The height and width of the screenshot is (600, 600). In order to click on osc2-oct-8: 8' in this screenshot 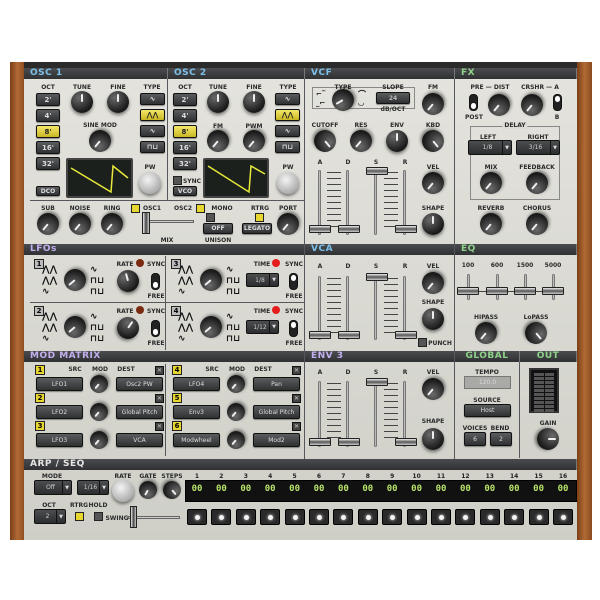, I will do `click(185, 131)`.